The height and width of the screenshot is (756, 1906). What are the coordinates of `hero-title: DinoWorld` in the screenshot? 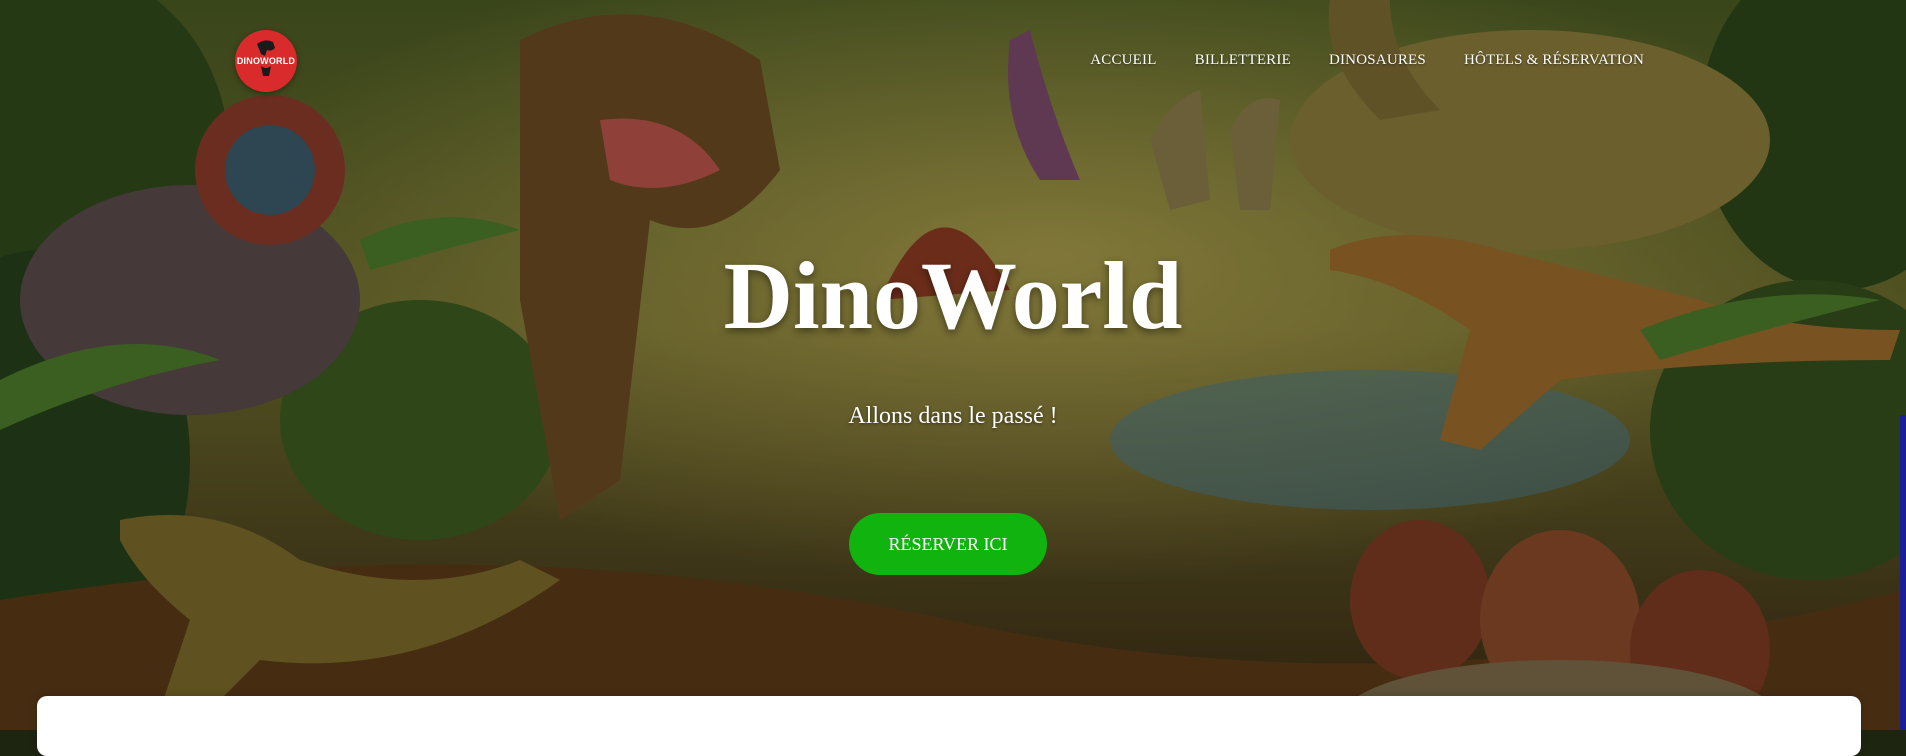 It's located at (953, 295).